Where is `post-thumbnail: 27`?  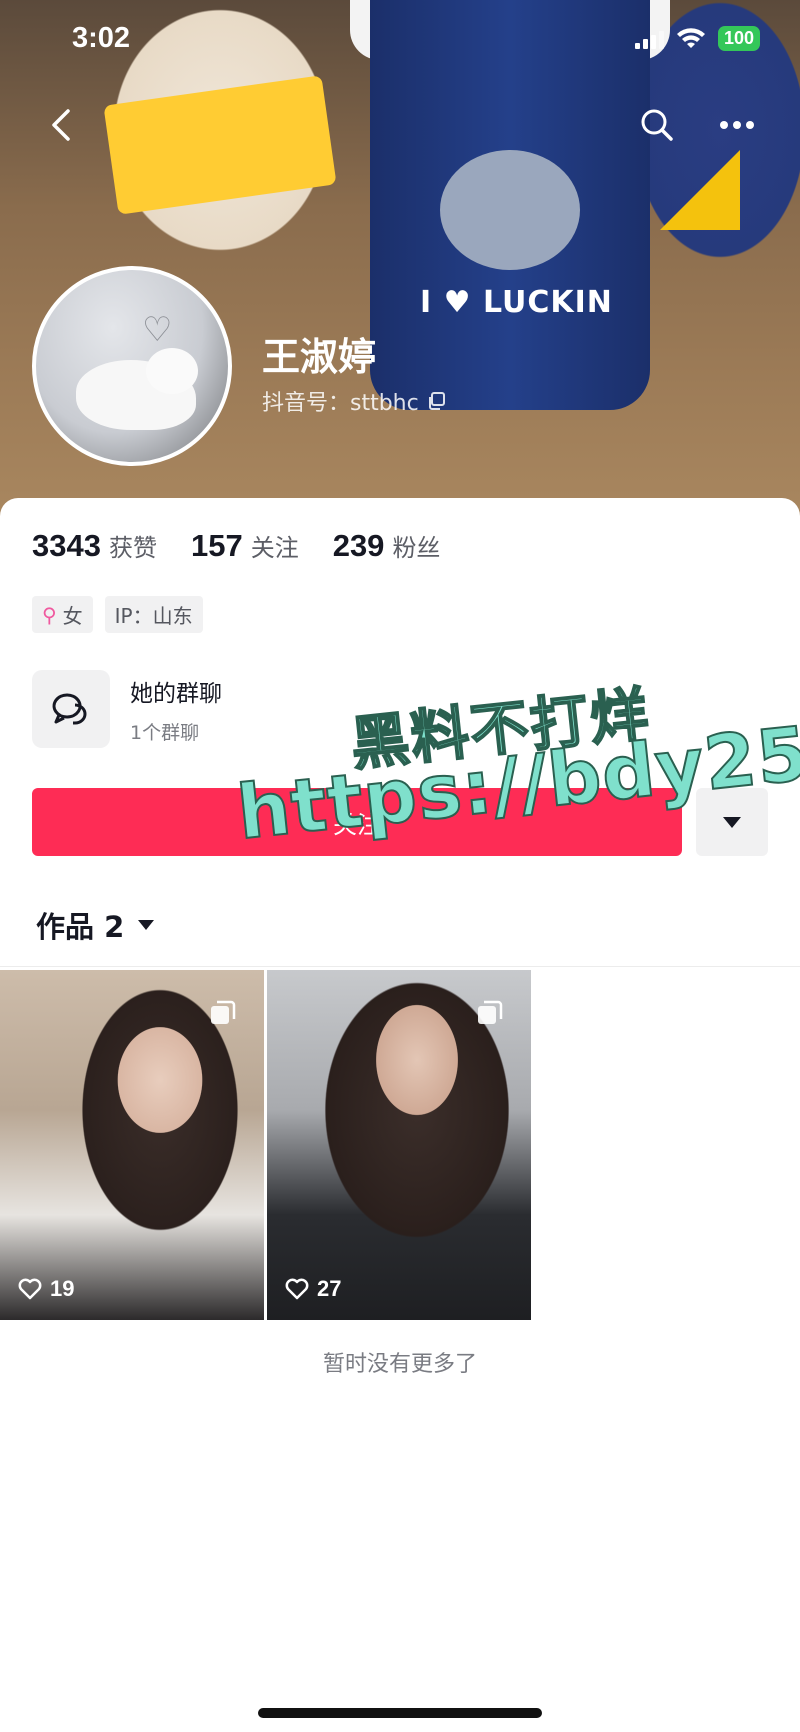 post-thumbnail: 27 is located at coordinates (399, 1145).